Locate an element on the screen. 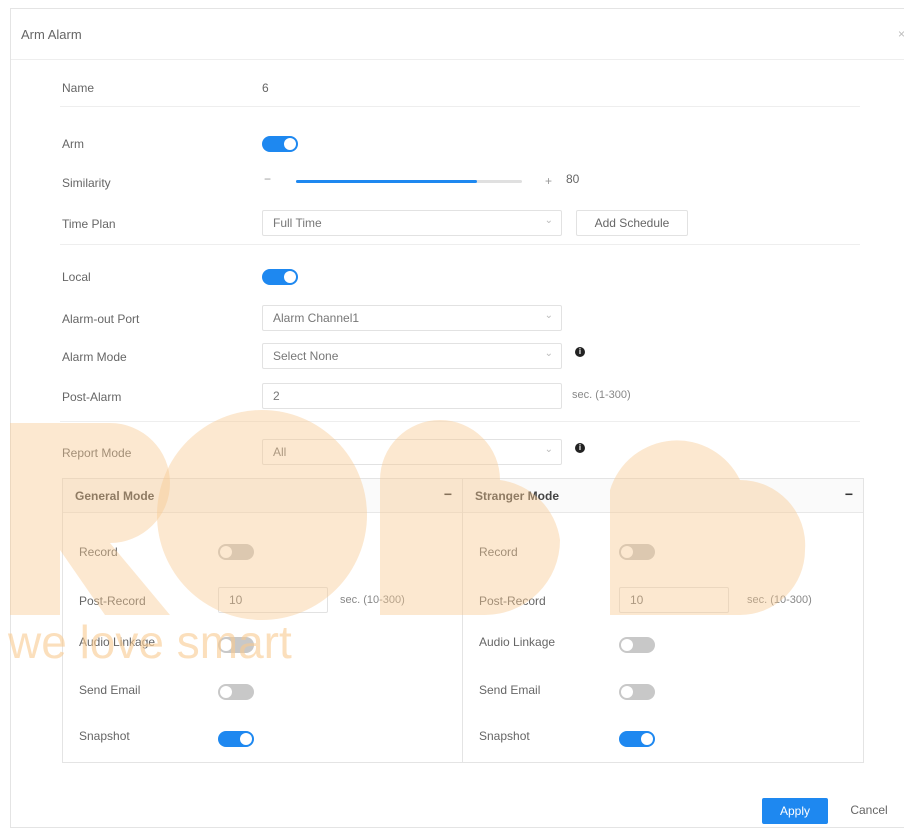 The height and width of the screenshot is (828, 904). similarity-decrease-button: − is located at coordinates (267, 179).